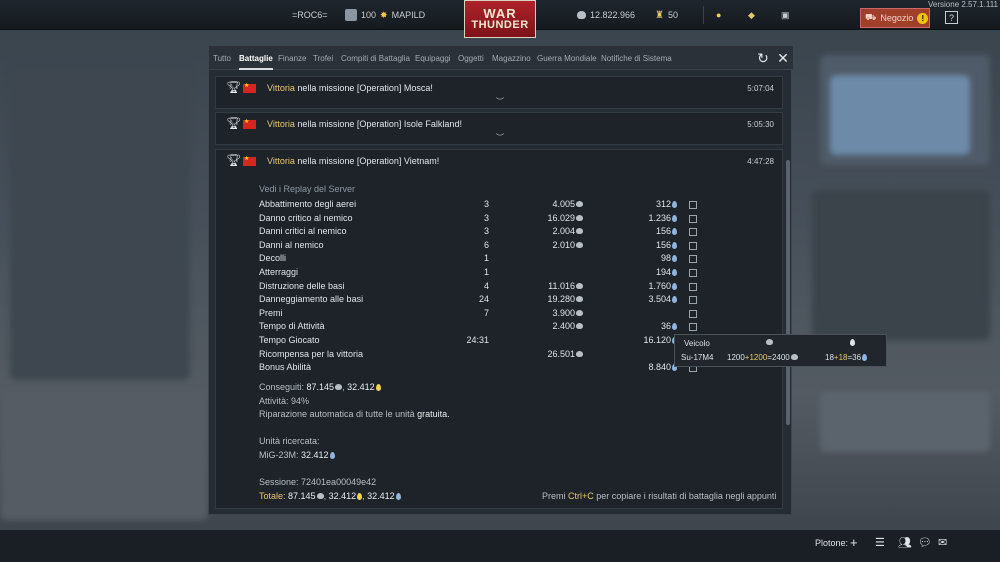 This screenshot has width=1000, height=562. What do you see at coordinates (234, 123) in the screenshot?
I see `trophy-icon: 🏆︎` at bounding box center [234, 123].